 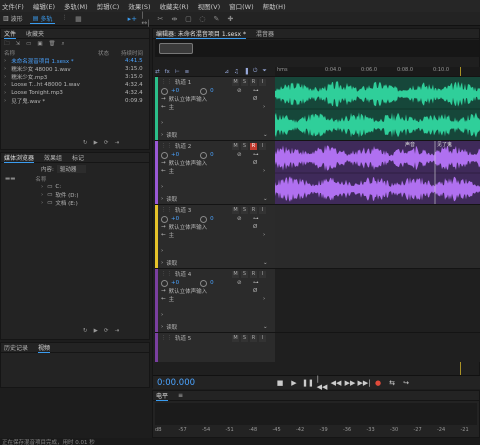 I want to click on multitrack-mode-button: ▤ 多轨, so click(x=42, y=19).